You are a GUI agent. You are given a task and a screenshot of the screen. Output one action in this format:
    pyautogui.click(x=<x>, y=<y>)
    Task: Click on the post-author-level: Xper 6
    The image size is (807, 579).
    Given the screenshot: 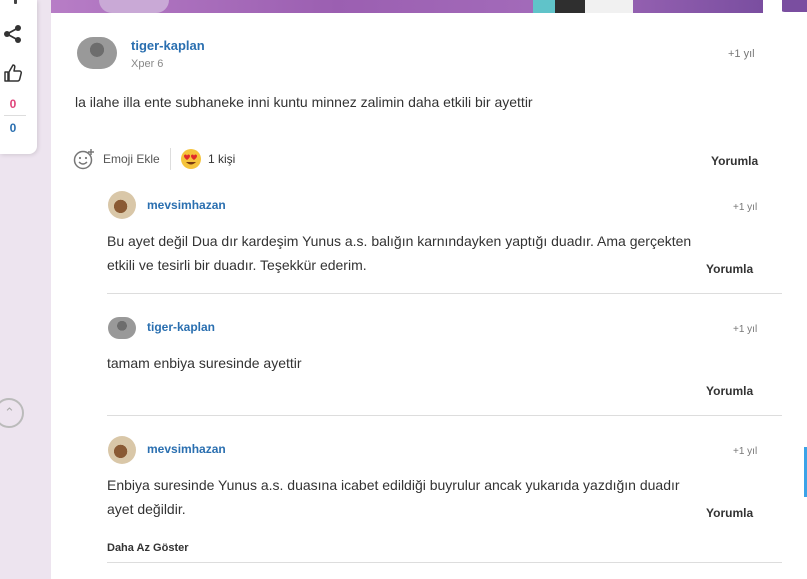 What is the action you would take?
    pyautogui.click(x=147, y=64)
    